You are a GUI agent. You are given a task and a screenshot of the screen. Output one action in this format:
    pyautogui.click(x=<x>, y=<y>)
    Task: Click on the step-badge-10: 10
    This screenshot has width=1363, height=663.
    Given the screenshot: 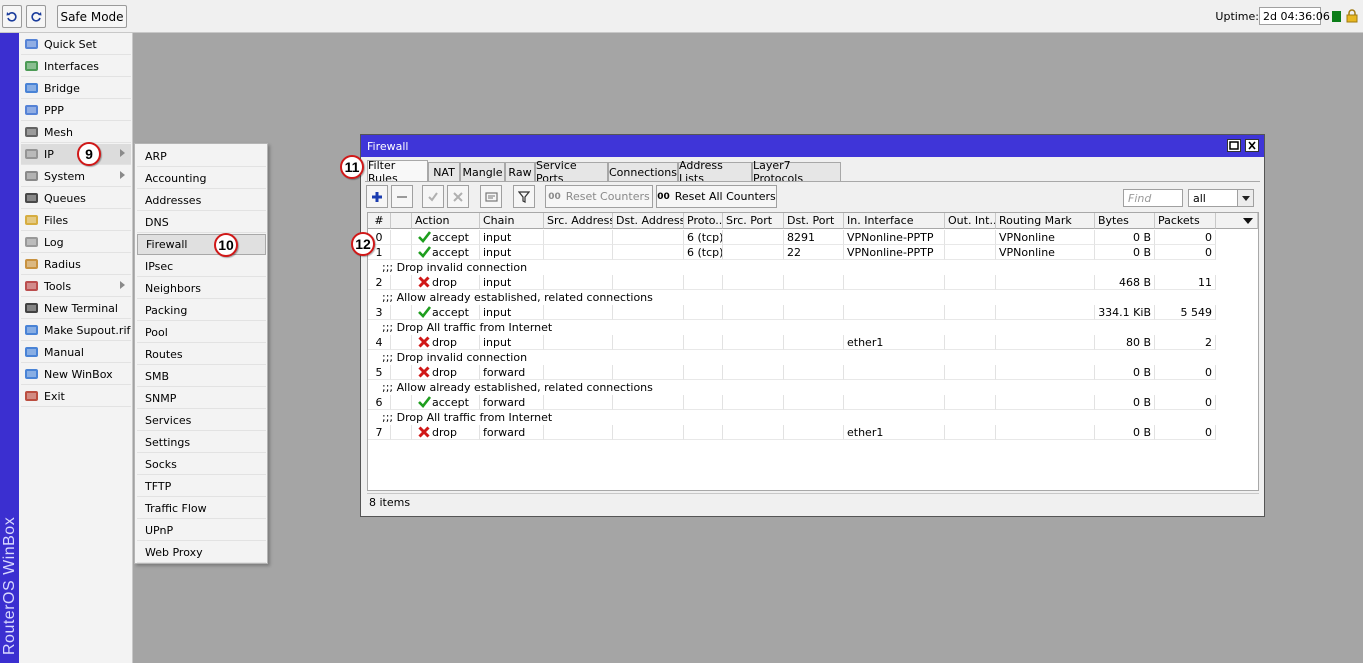 What is the action you would take?
    pyautogui.click(x=226, y=245)
    